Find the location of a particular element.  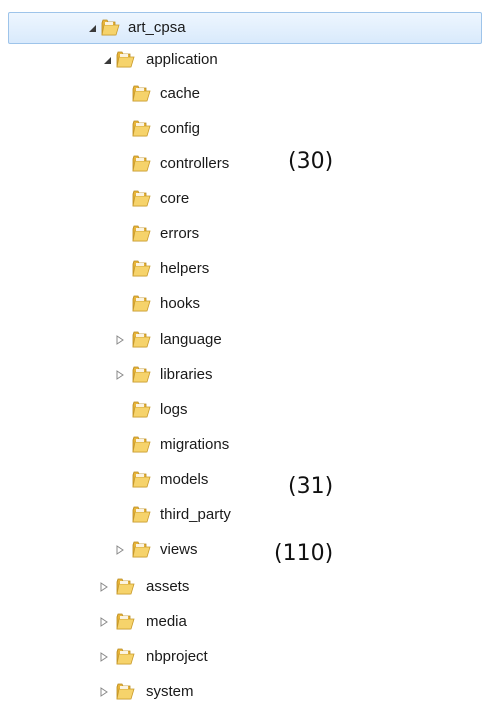

tree-item-label: system is located at coordinates (170, 691).